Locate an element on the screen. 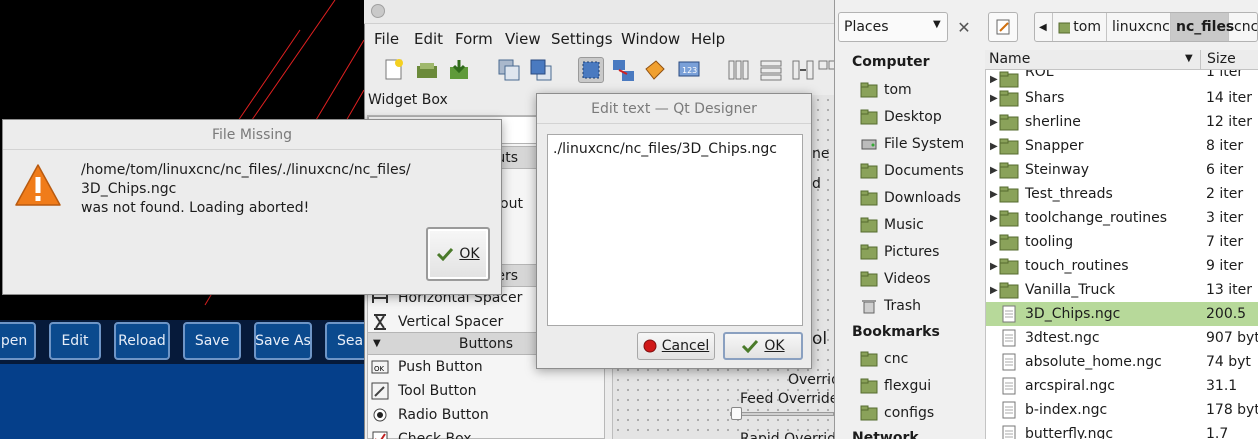 The image size is (1258, 439). layout-grid-icon is located at coordinates (825, 70).